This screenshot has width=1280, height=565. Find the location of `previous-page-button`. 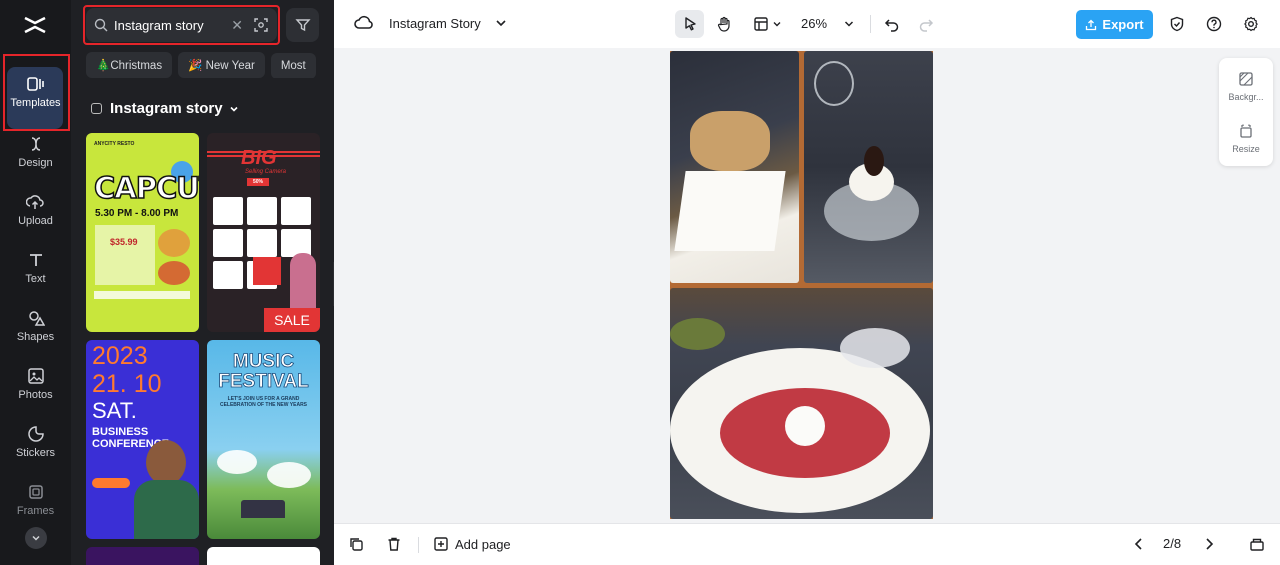

previous-page-button is located at coordinates (1139, 544).